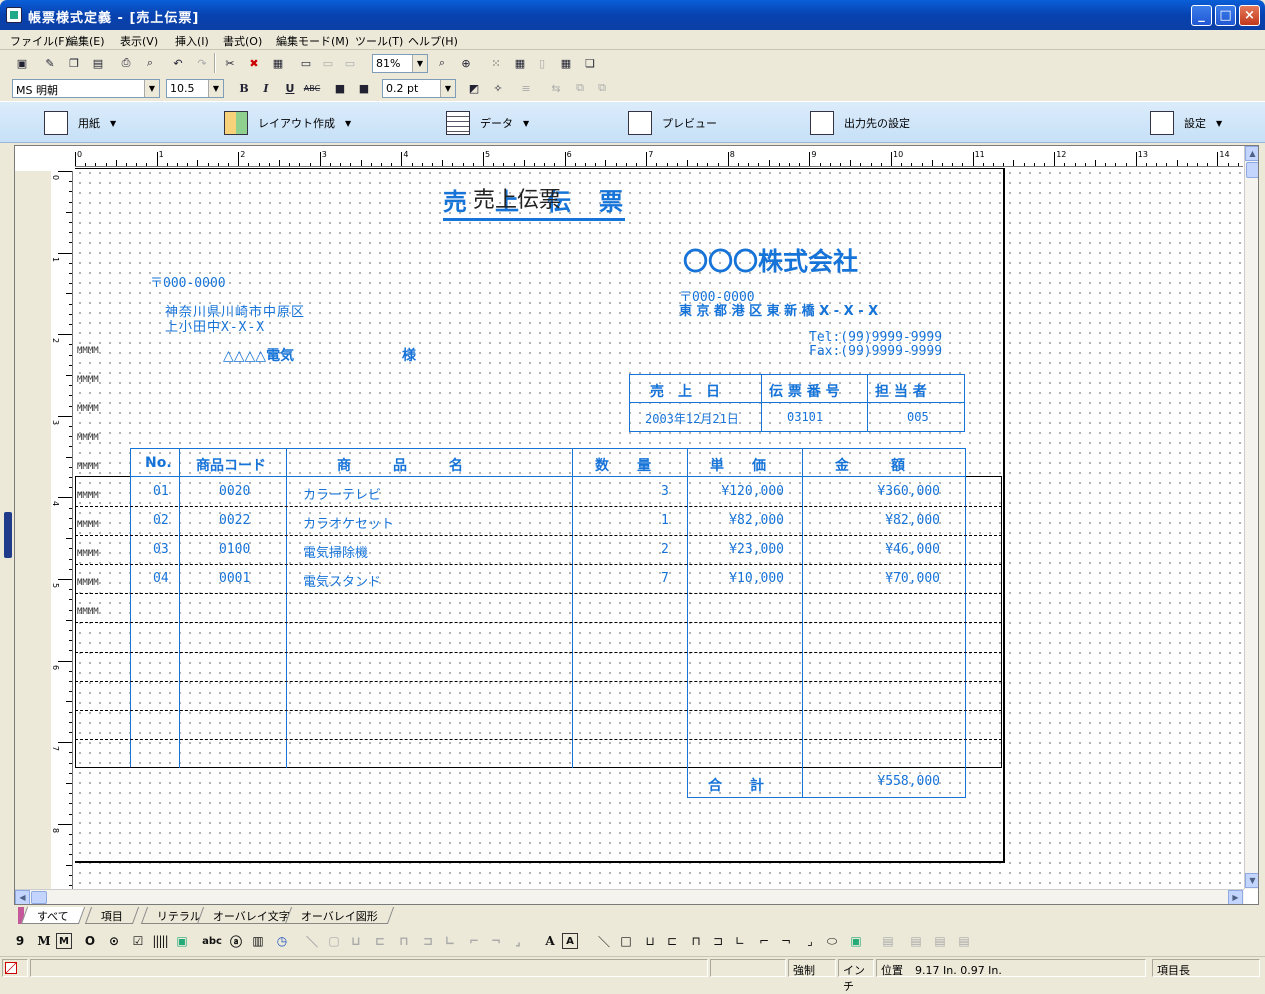  Describe the element at coordinates (39, 41) in the screenshot. I see `menu-file: ファイル(F)` at that location.